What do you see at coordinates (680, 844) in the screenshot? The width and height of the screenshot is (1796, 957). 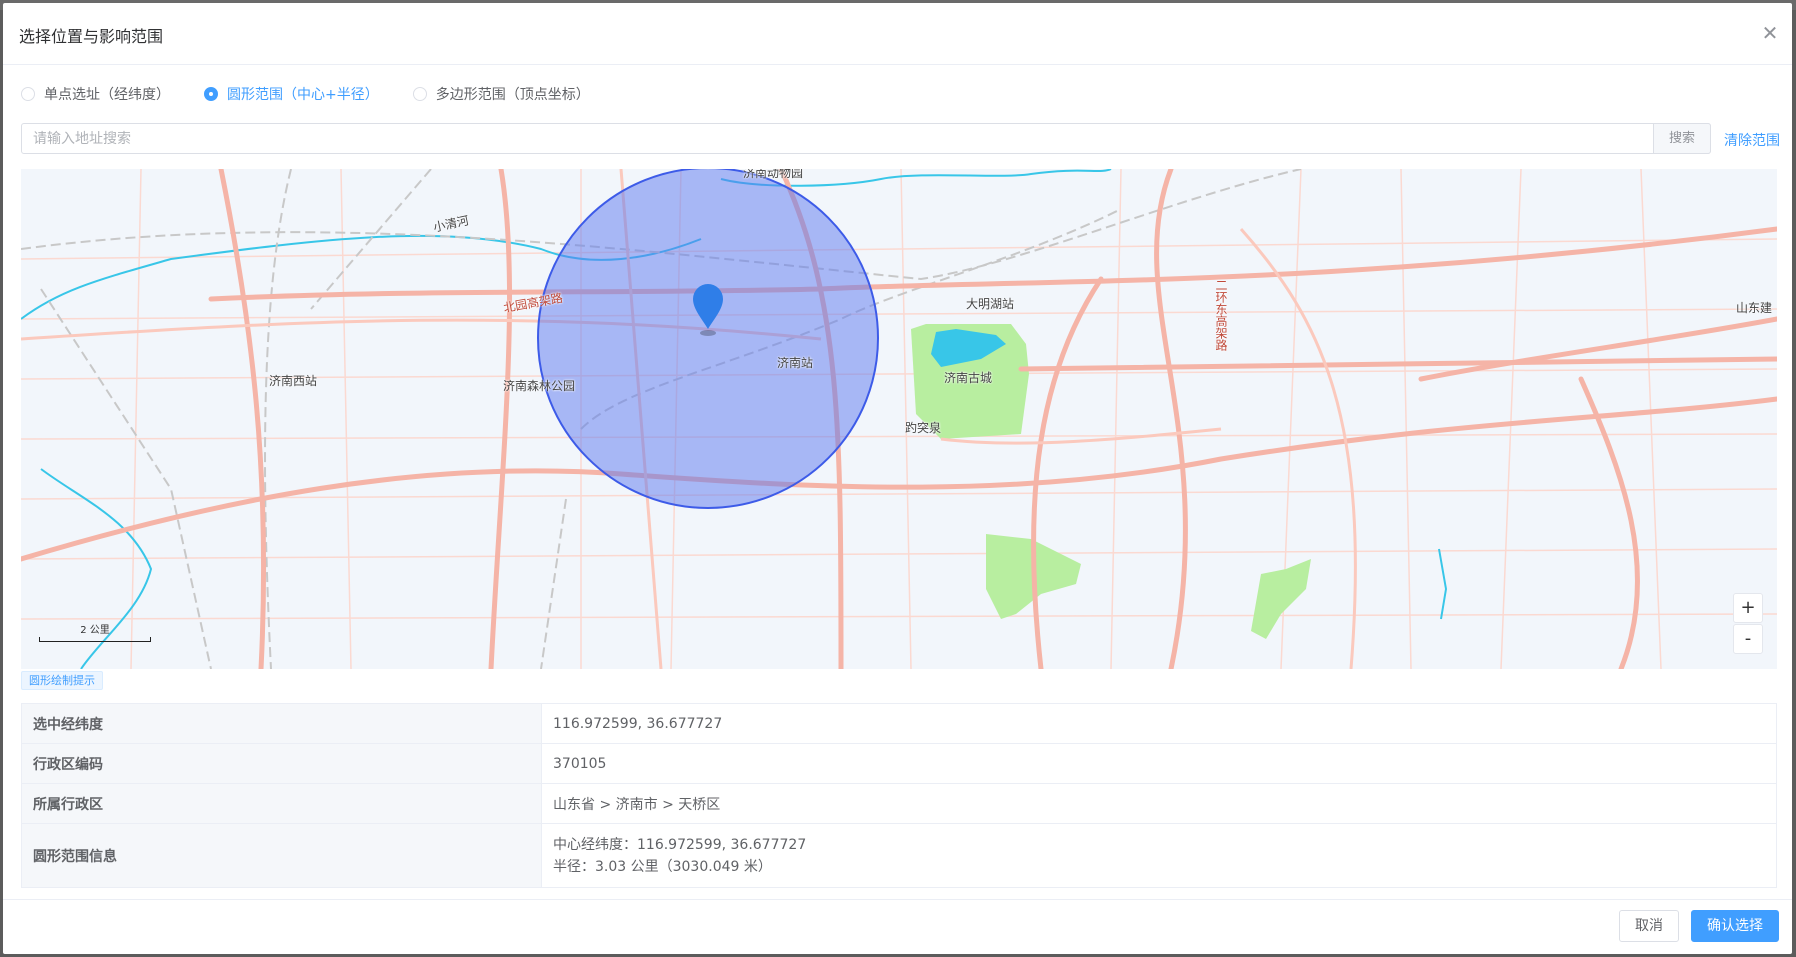 I see `circle-center-text: 中心经纬度：116.972599, 36.677727` at bounding box center [680, 844].